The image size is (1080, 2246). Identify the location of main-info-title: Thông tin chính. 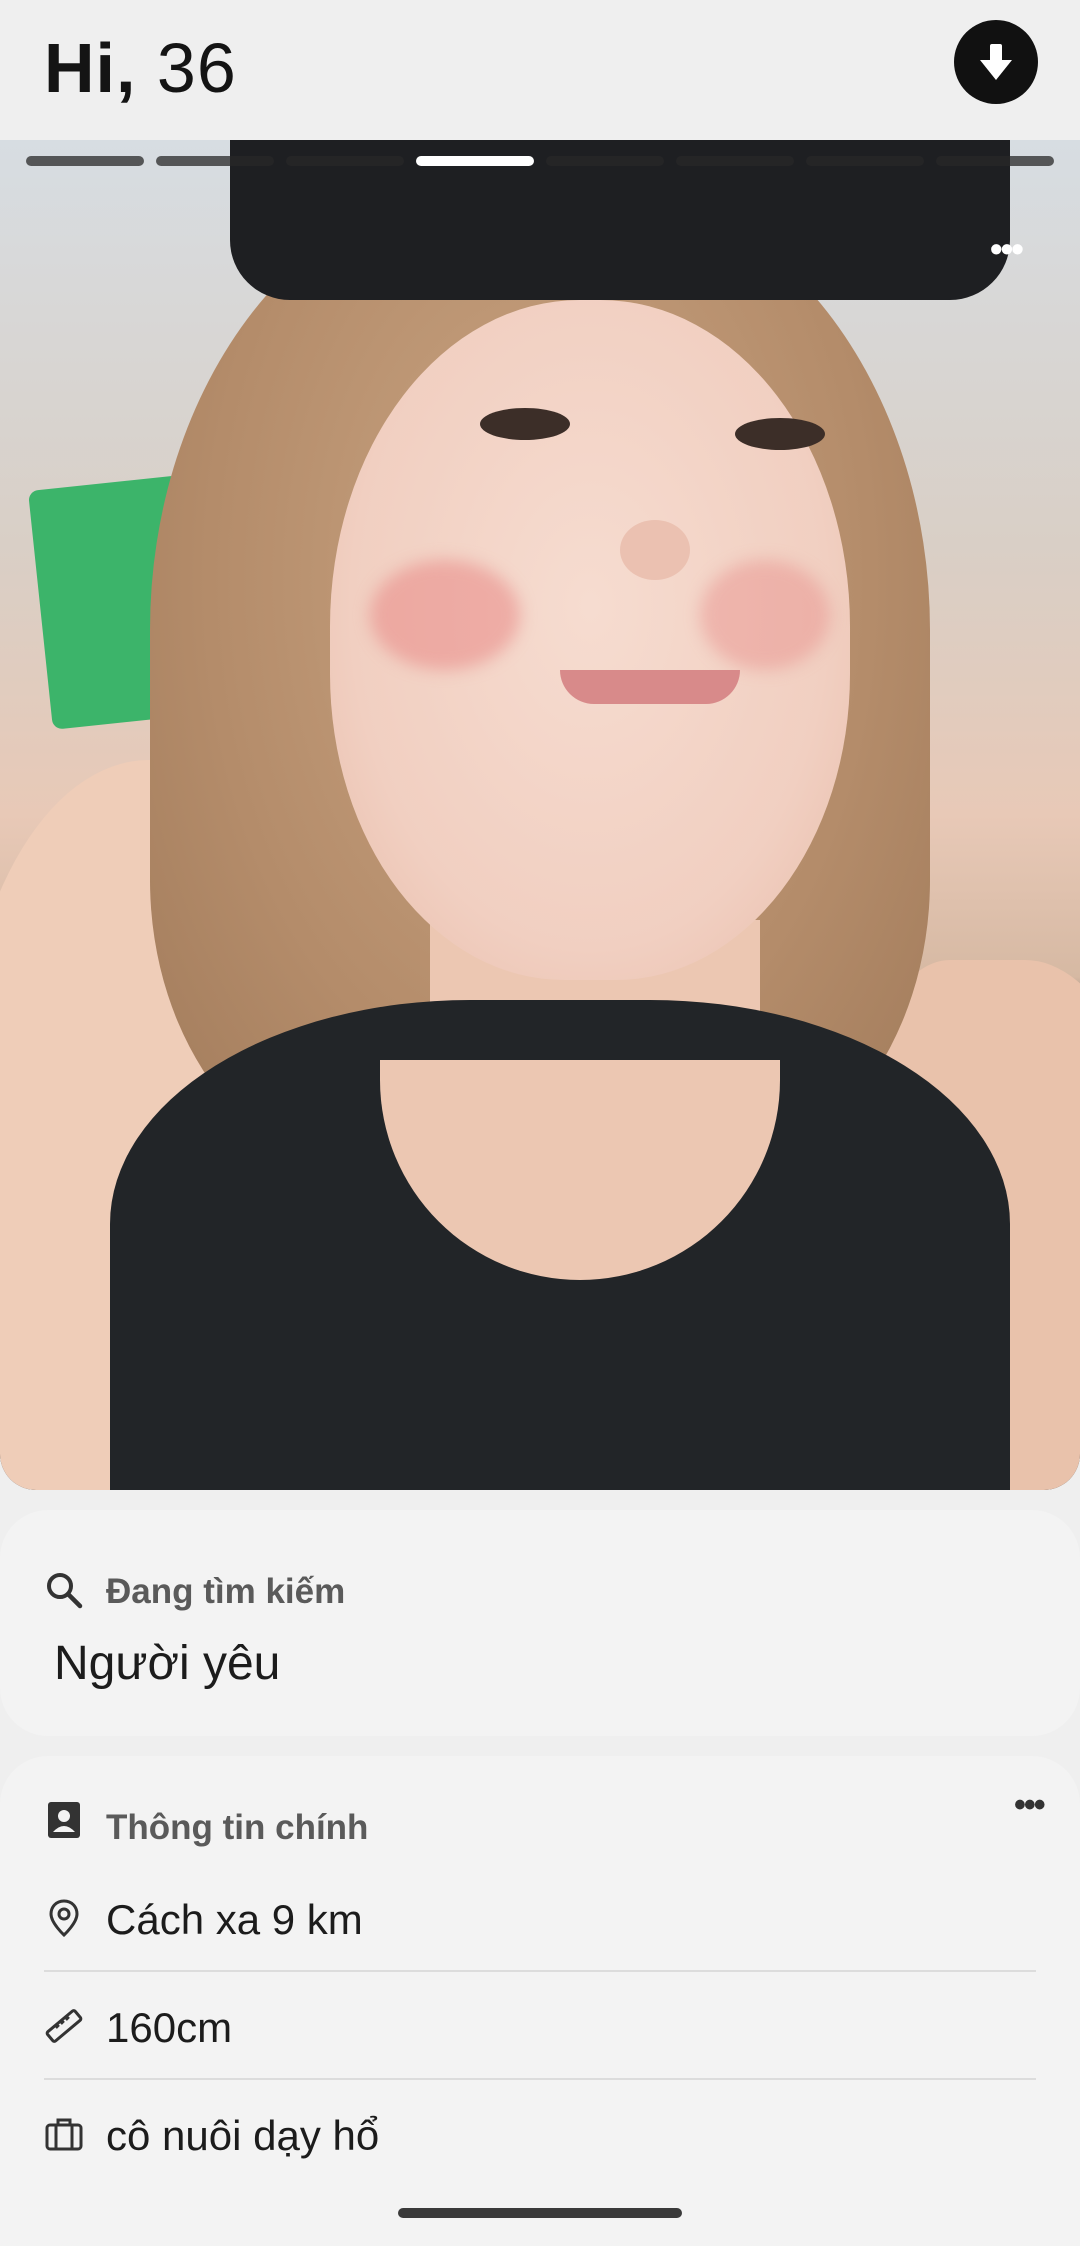
(237, 1827).